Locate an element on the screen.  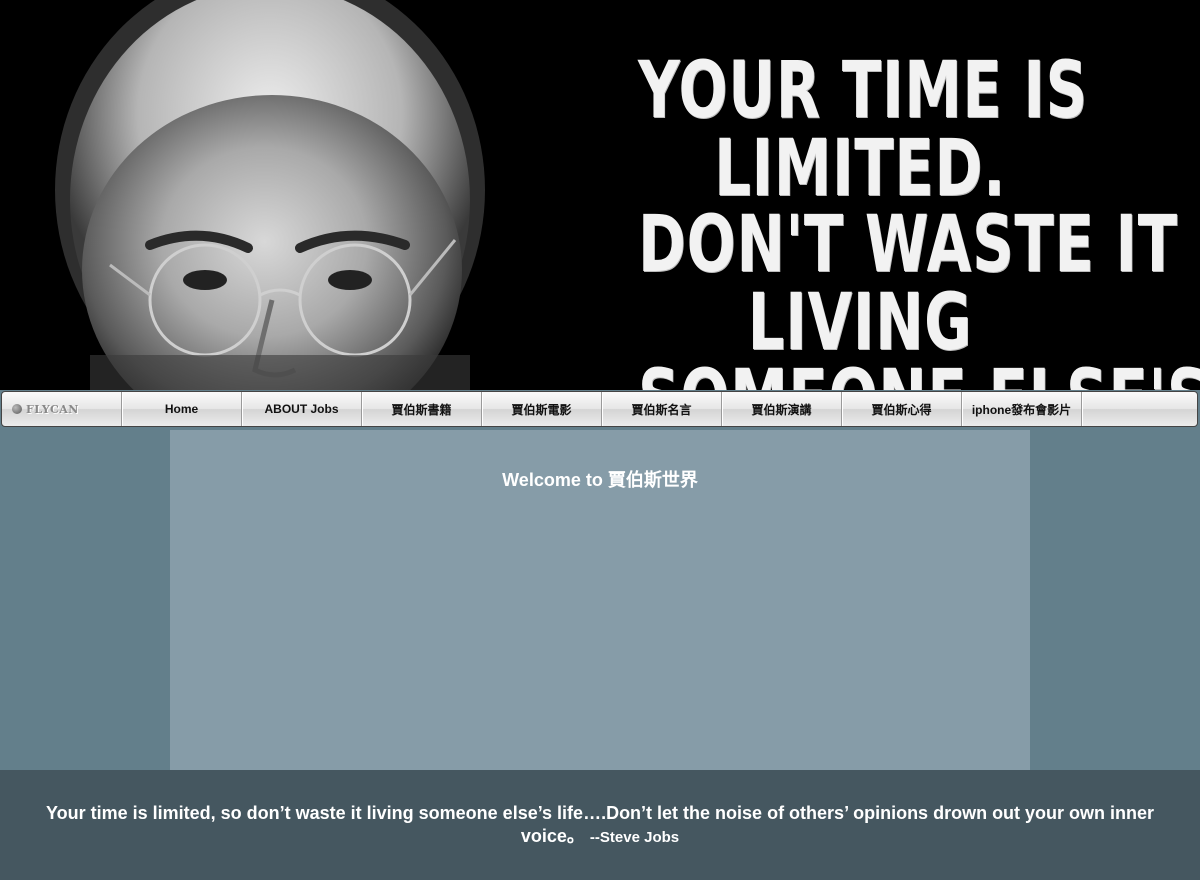
nav-item-quotes: 賈伯斯名言 is located at coordinates (662, 409).